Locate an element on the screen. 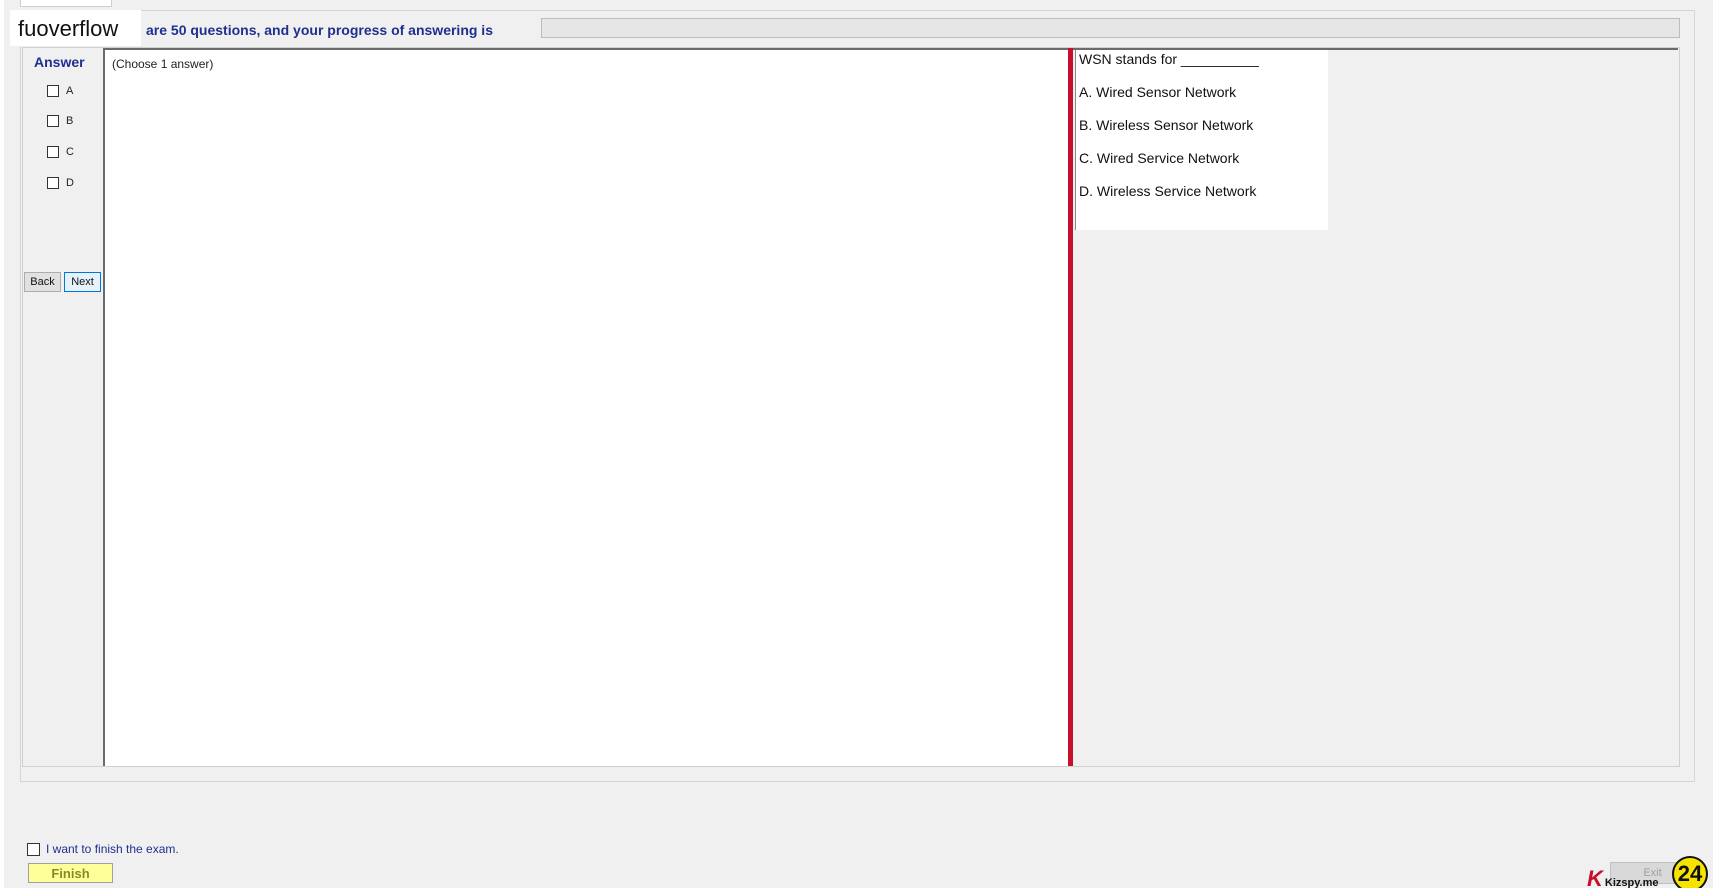 This screenshot has height=893, width=1713. option-label-b: B is located at coordinates (70, 121).